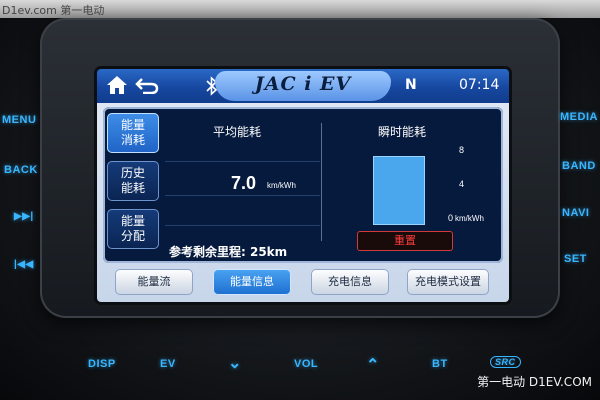 The width and height of the screenshot is (600, 400). What do you see at coordinates (21, 170) in the screenshot?
I see `back-hard-key: BACK` at bounding box center [21, 170].